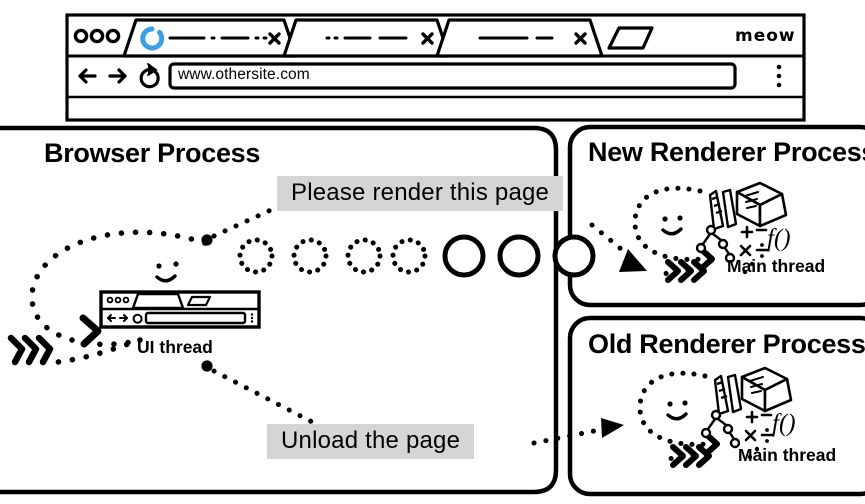  What do you see at coordinates (779, 238) in the screenshot?
I see `new-renderer-function-glyph: f()` at bounding box center [779, 238].